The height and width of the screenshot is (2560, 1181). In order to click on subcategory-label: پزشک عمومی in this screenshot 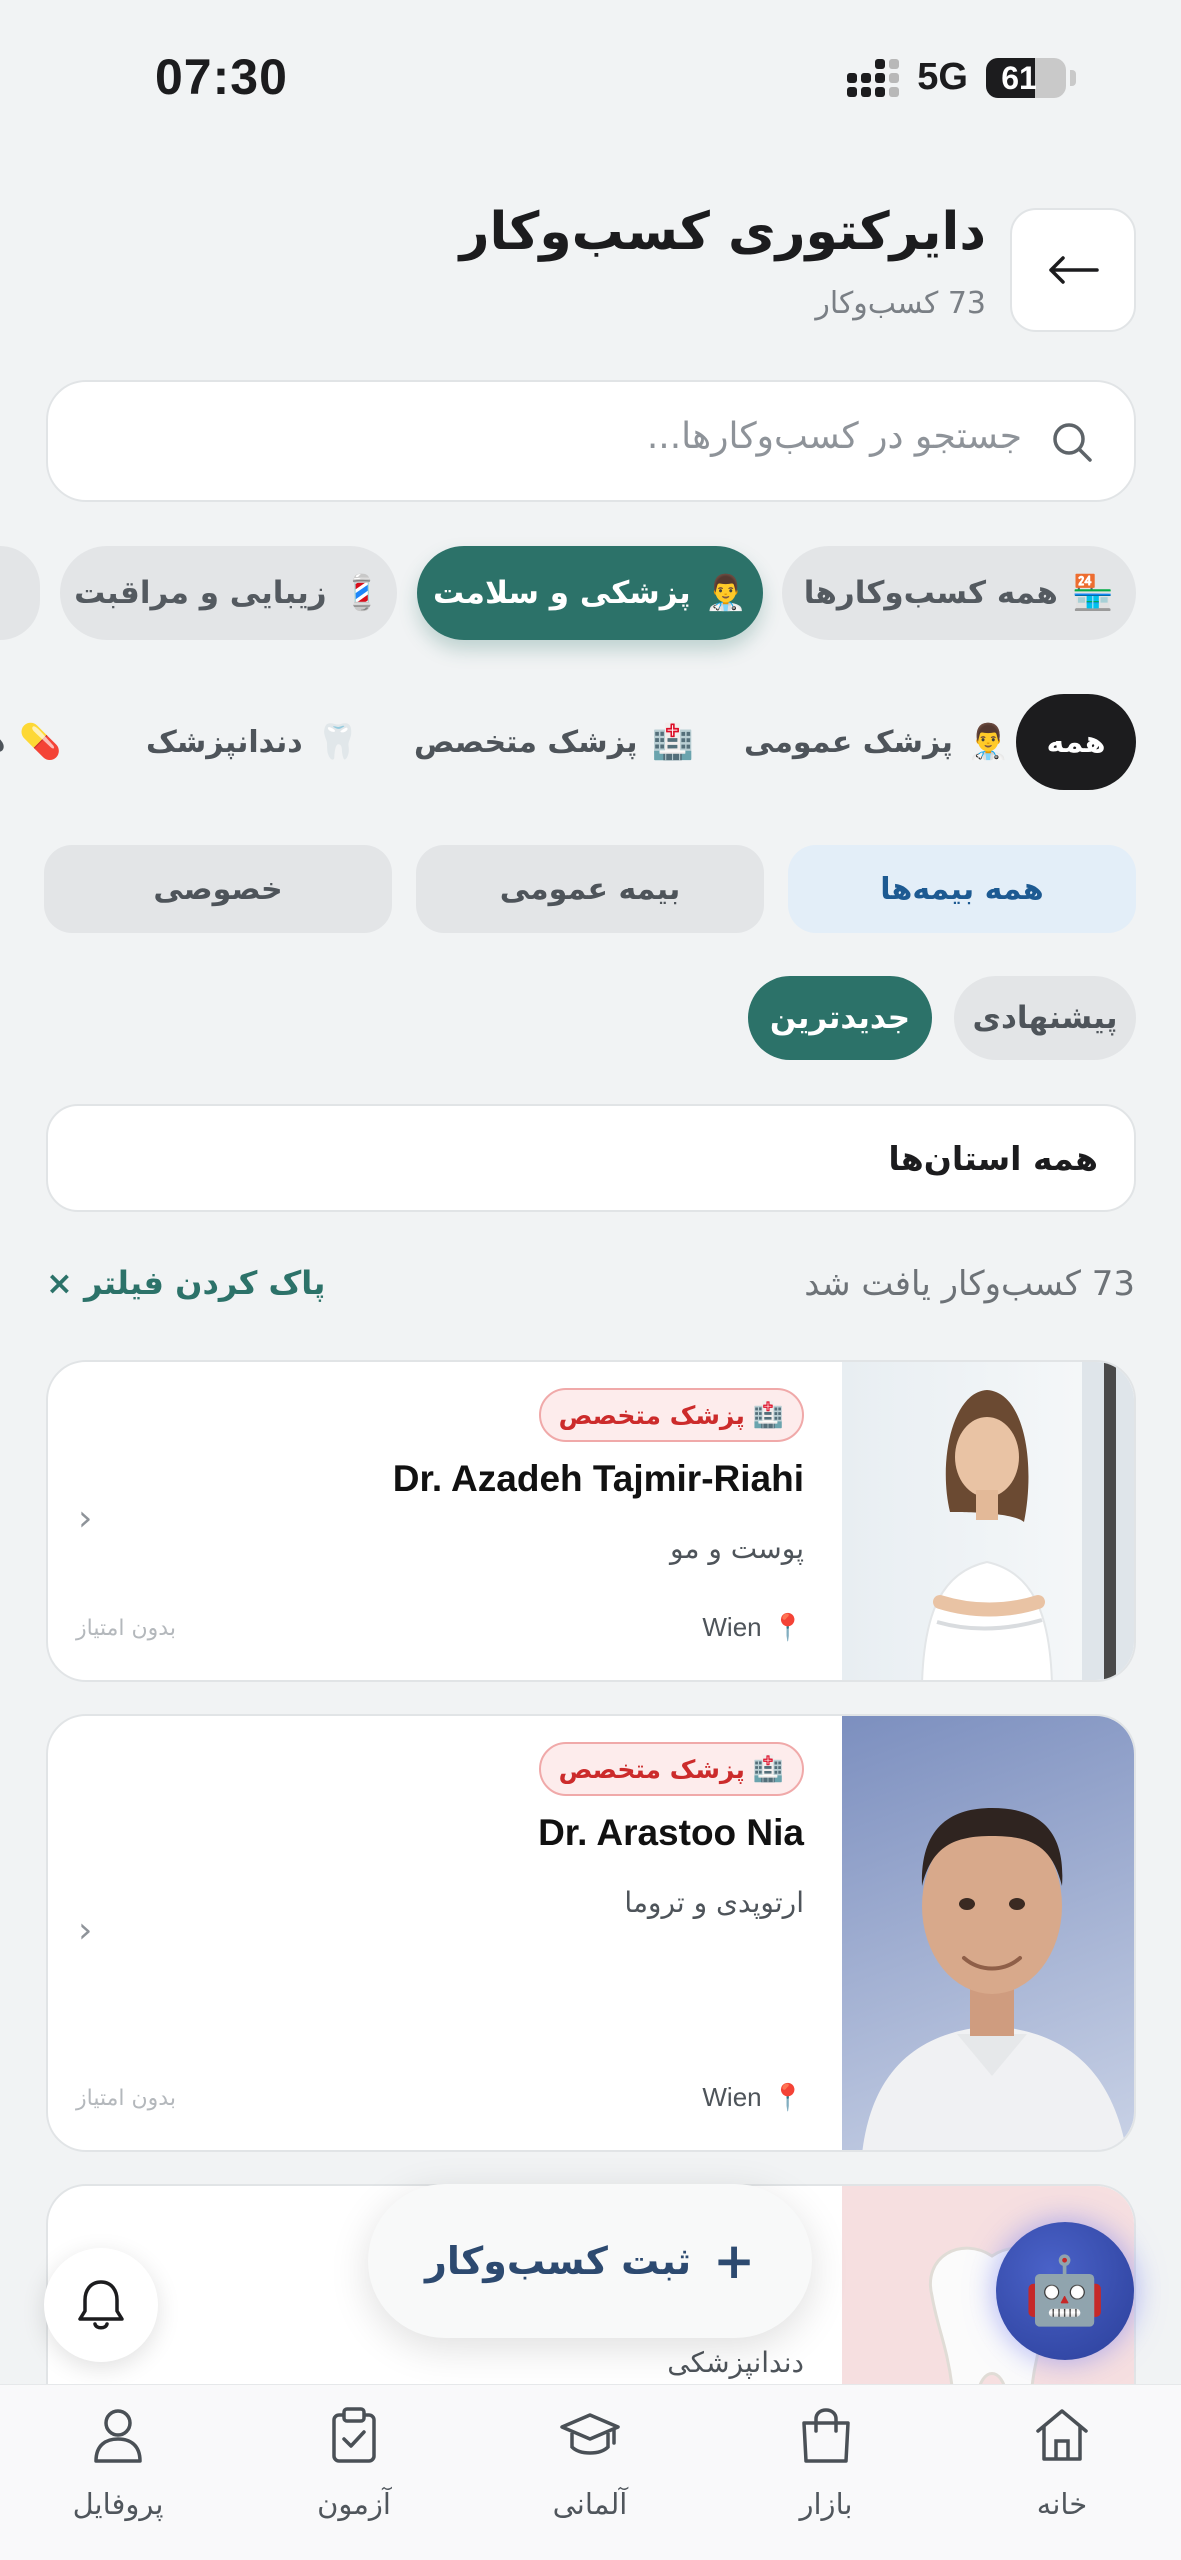, I will do `click(848, 742)`.